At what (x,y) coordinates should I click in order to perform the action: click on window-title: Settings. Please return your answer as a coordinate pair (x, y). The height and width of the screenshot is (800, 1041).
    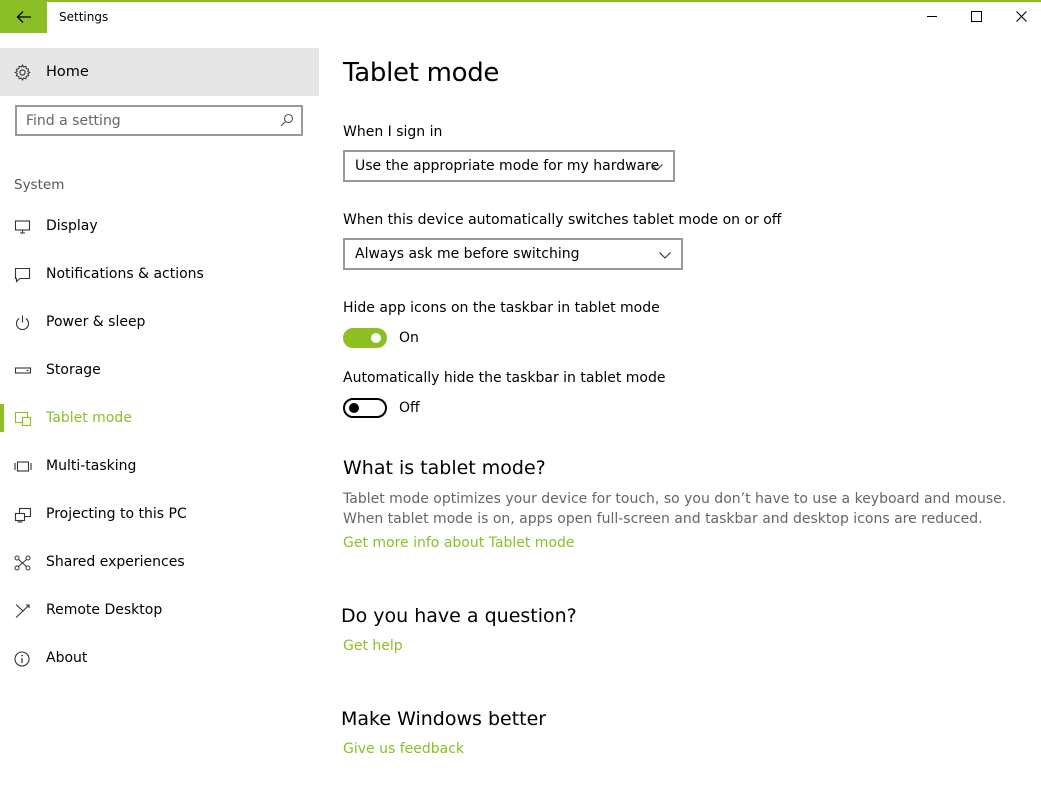
    Looking at the image, I should click on (84, 17).